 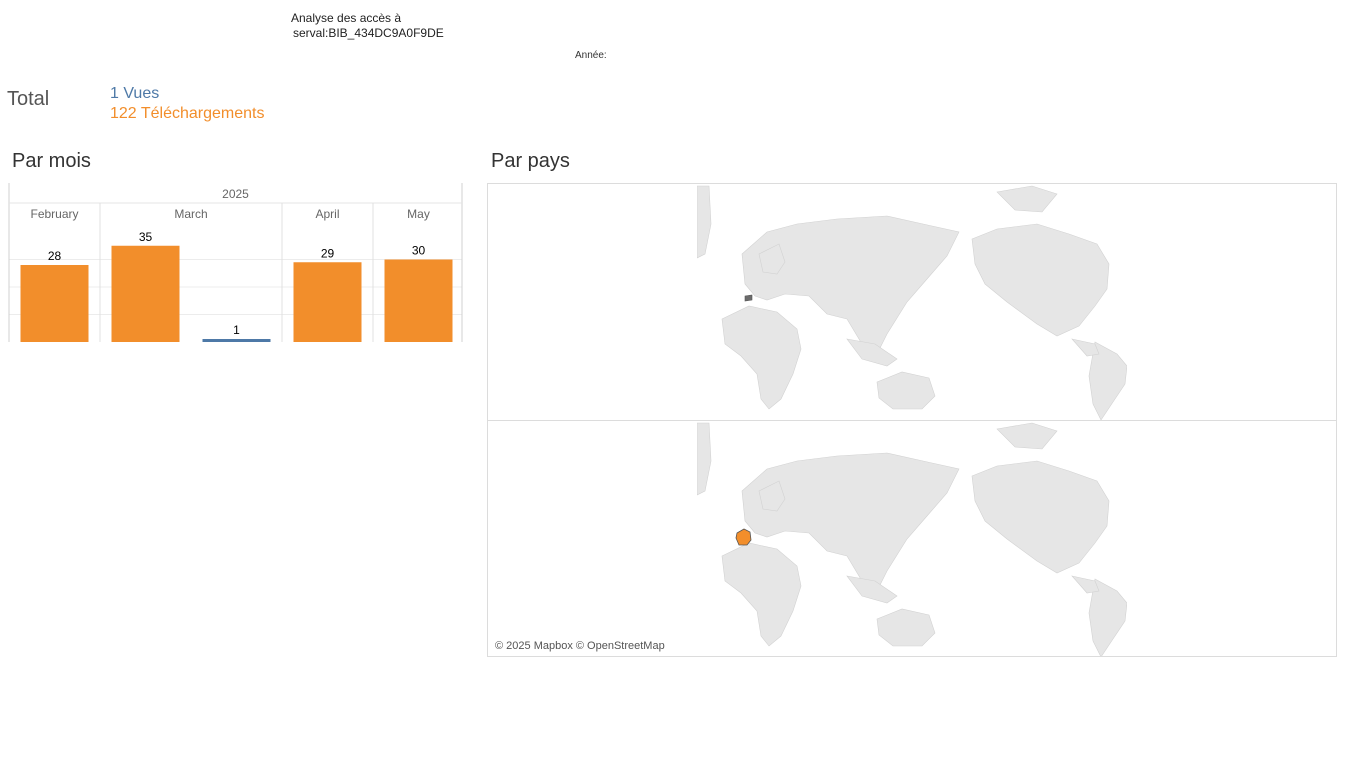 What do you see at coordinates (743, 537) in the screenshot?
I see `highlighted-country-downloads` at bounding box center [743, 537].